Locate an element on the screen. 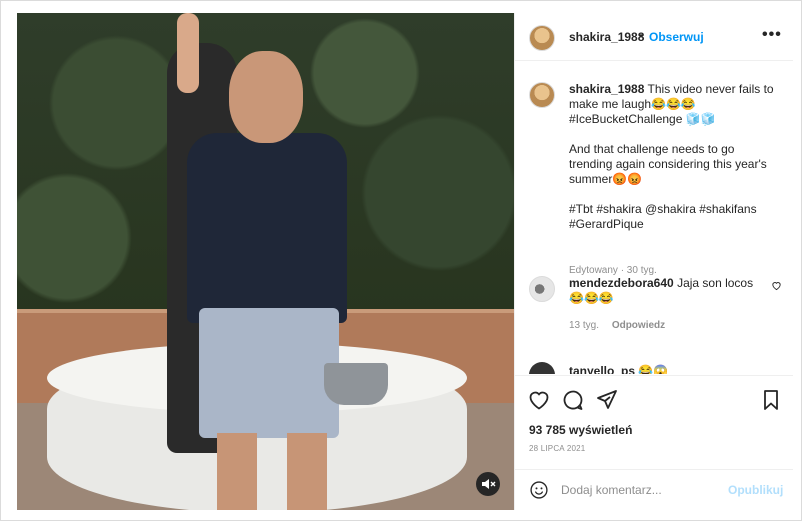 Image resolution: width=802 pixels, height=521 pixels. views-count: 93 785 wyświetleń is located at coordinates (580, 430).